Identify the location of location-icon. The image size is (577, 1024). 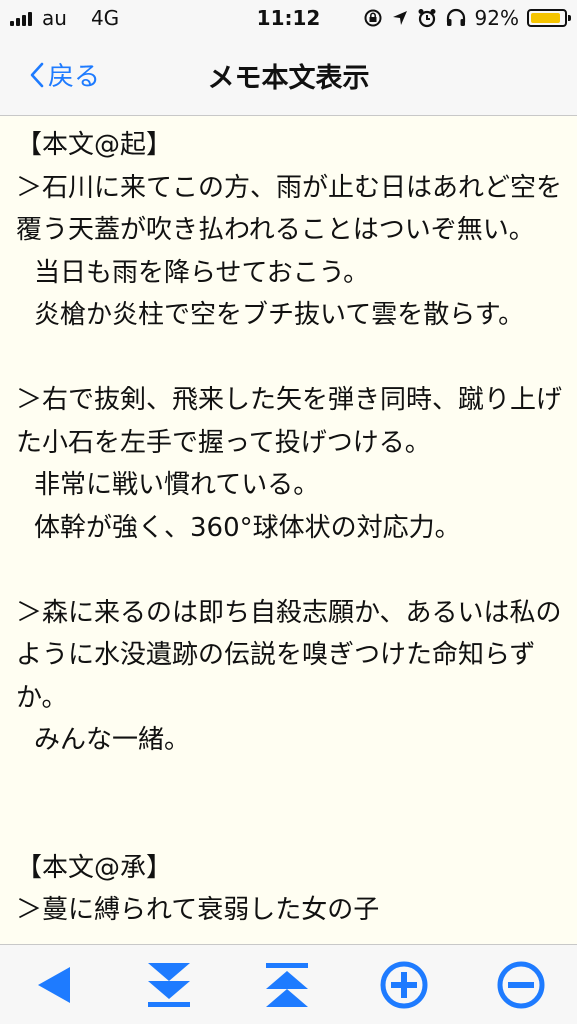
(399, 18).